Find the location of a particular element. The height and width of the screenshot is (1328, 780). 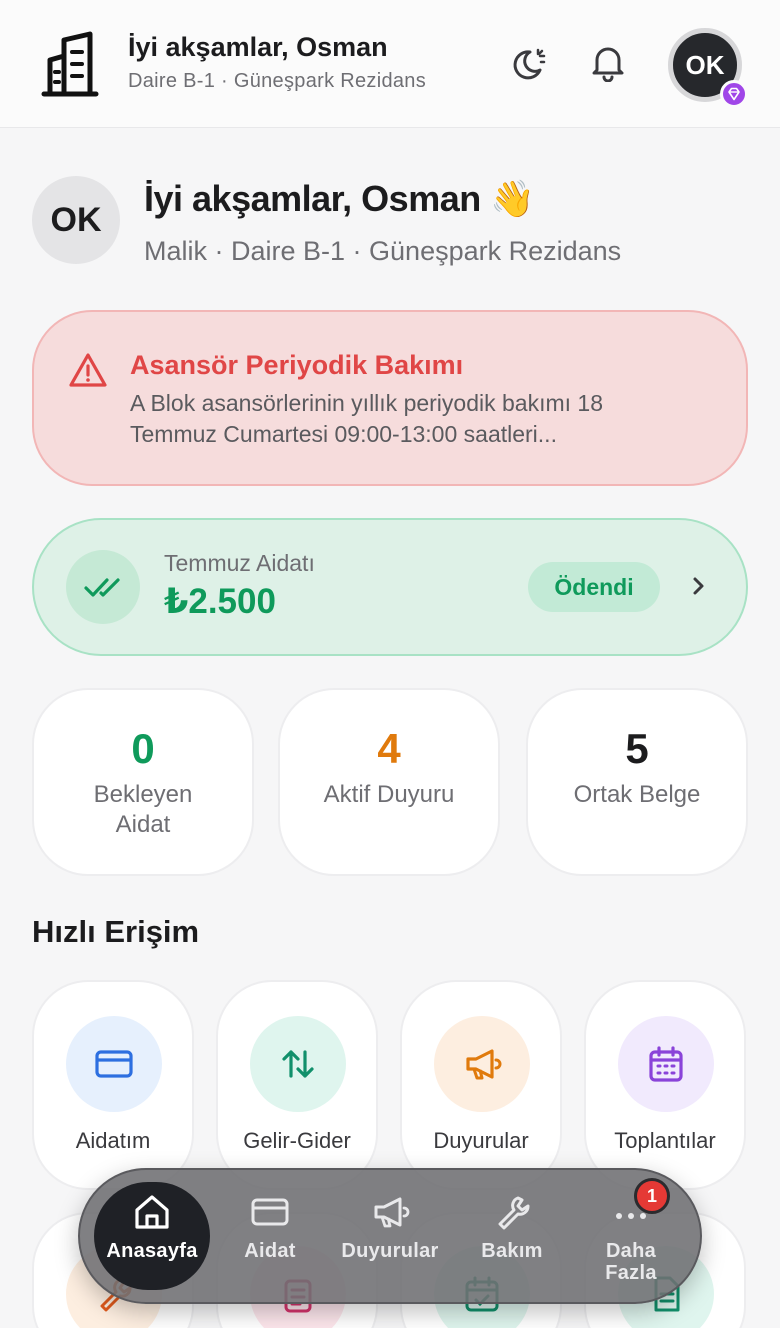

bell-icon is located at coordinates (608, 64).